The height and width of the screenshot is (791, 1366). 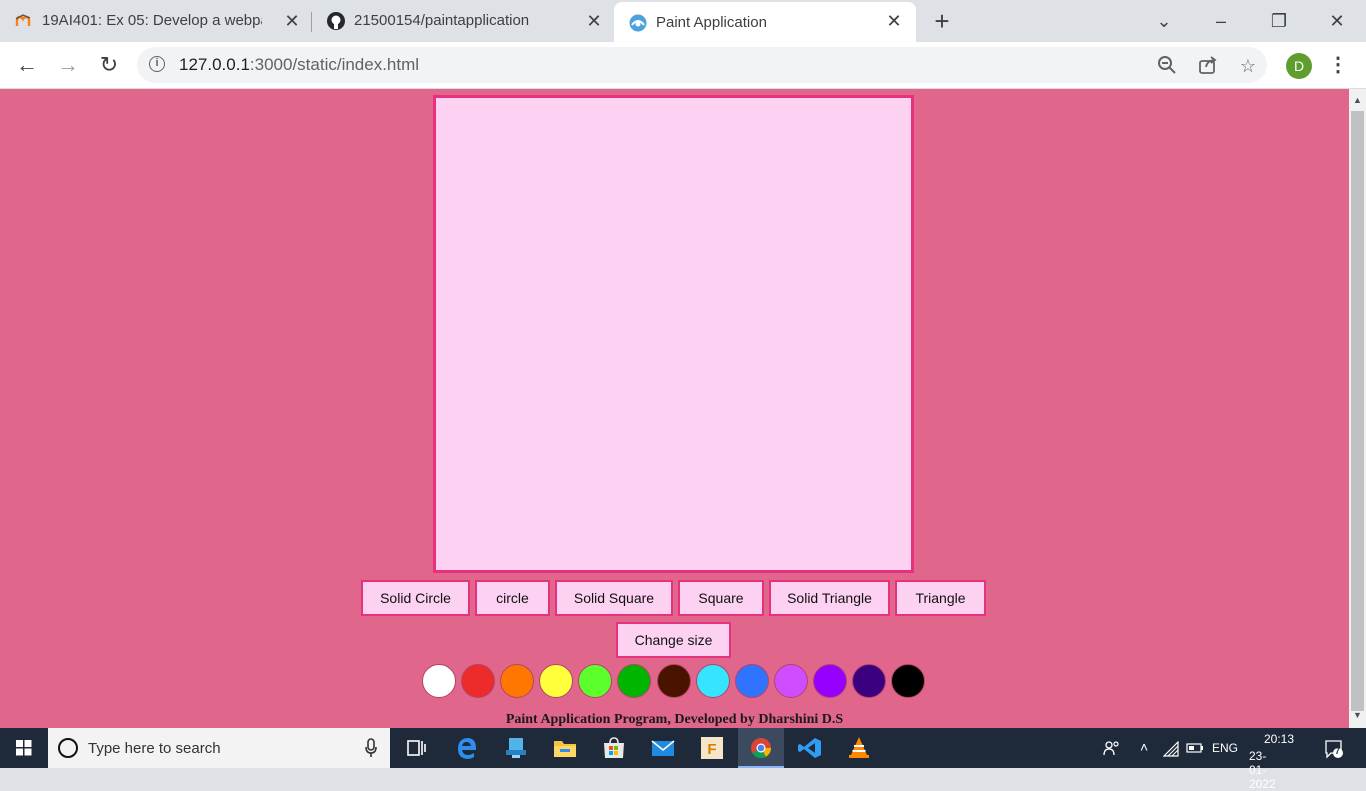 I want to click on solid-square-button: Solid Square, so click(x=614, y=598).